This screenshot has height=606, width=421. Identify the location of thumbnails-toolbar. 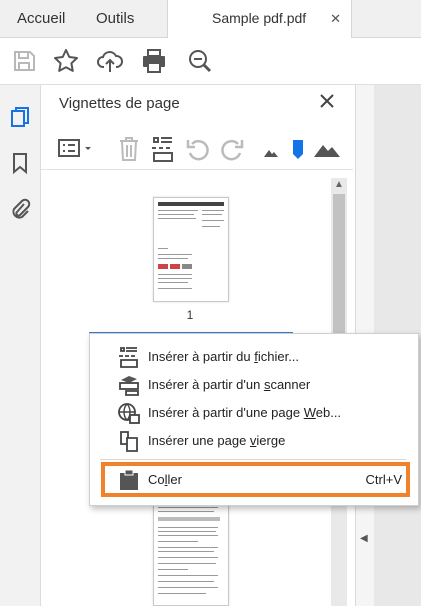
(197, 149).